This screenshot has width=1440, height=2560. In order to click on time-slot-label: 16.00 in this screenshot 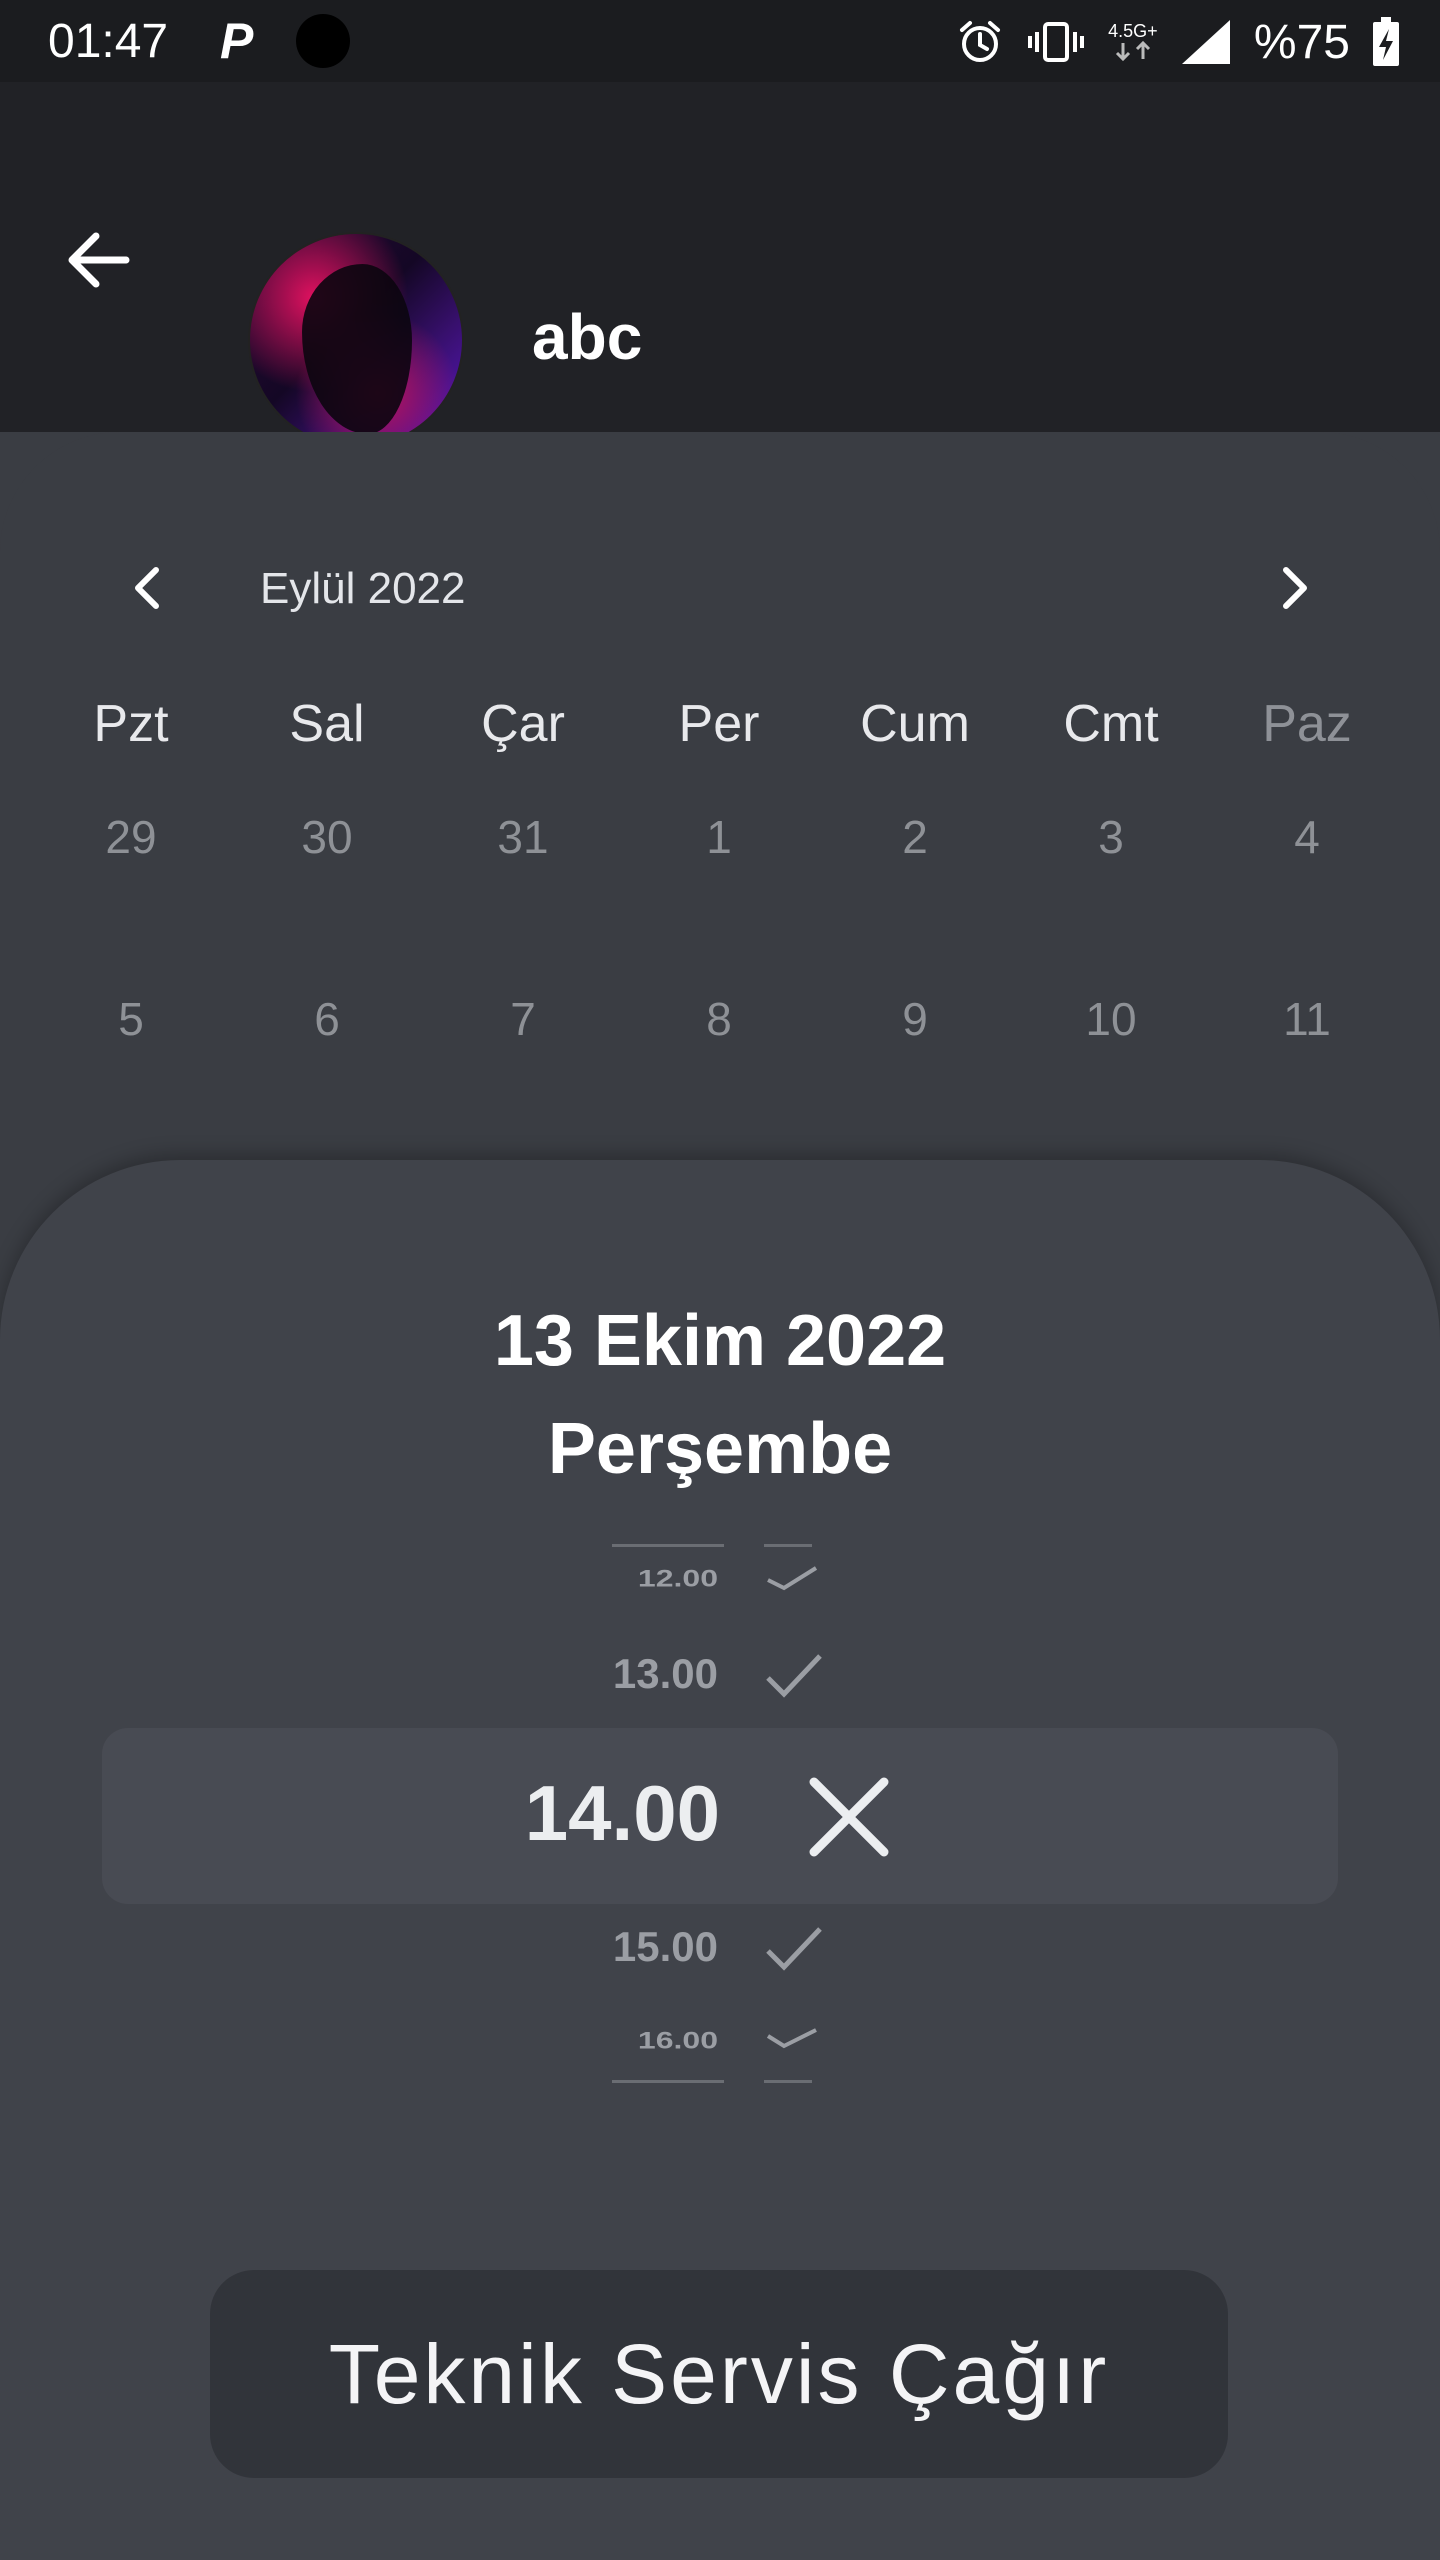, I will do `click(677, 2040)`.